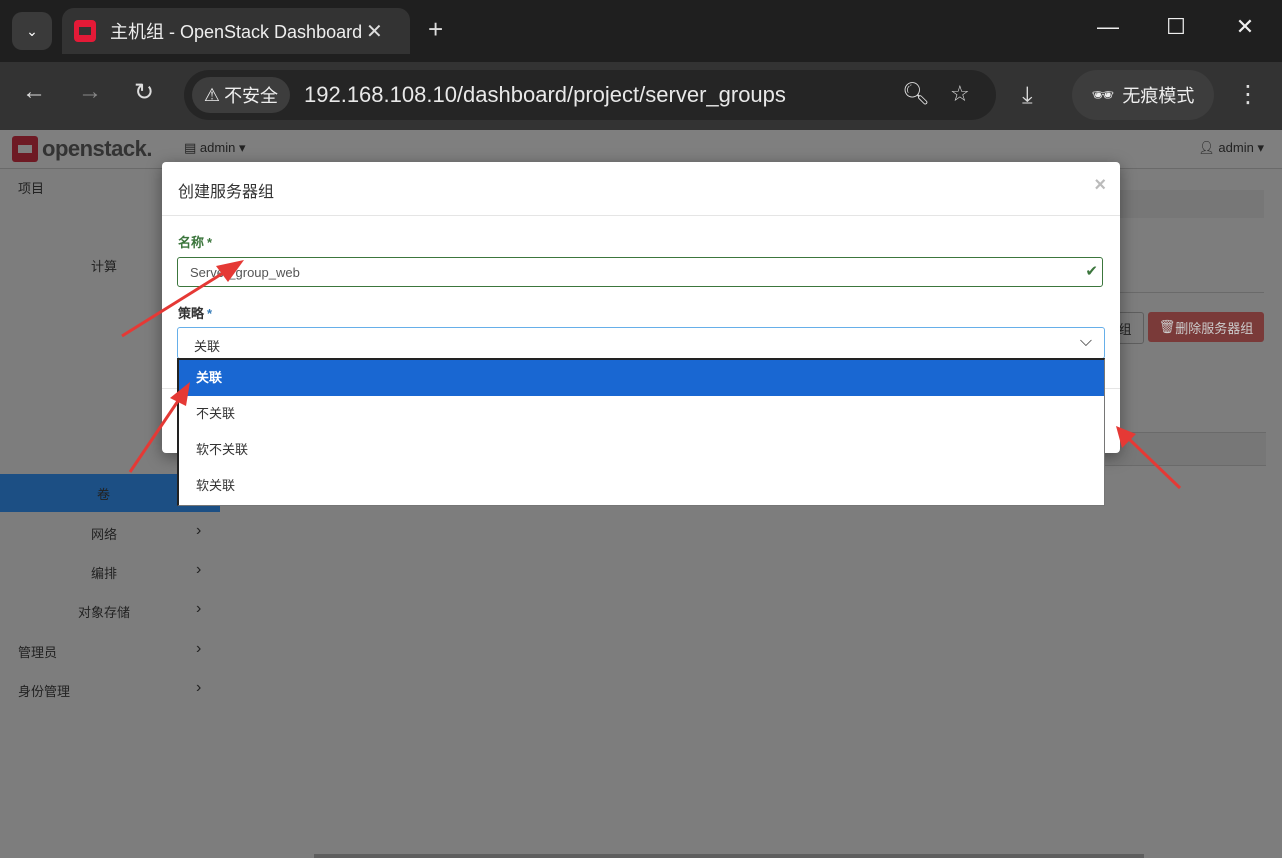  Describe the element at coordinates (729, 856) in the screenshot. I see `horizontal-scrollbar` at that location.